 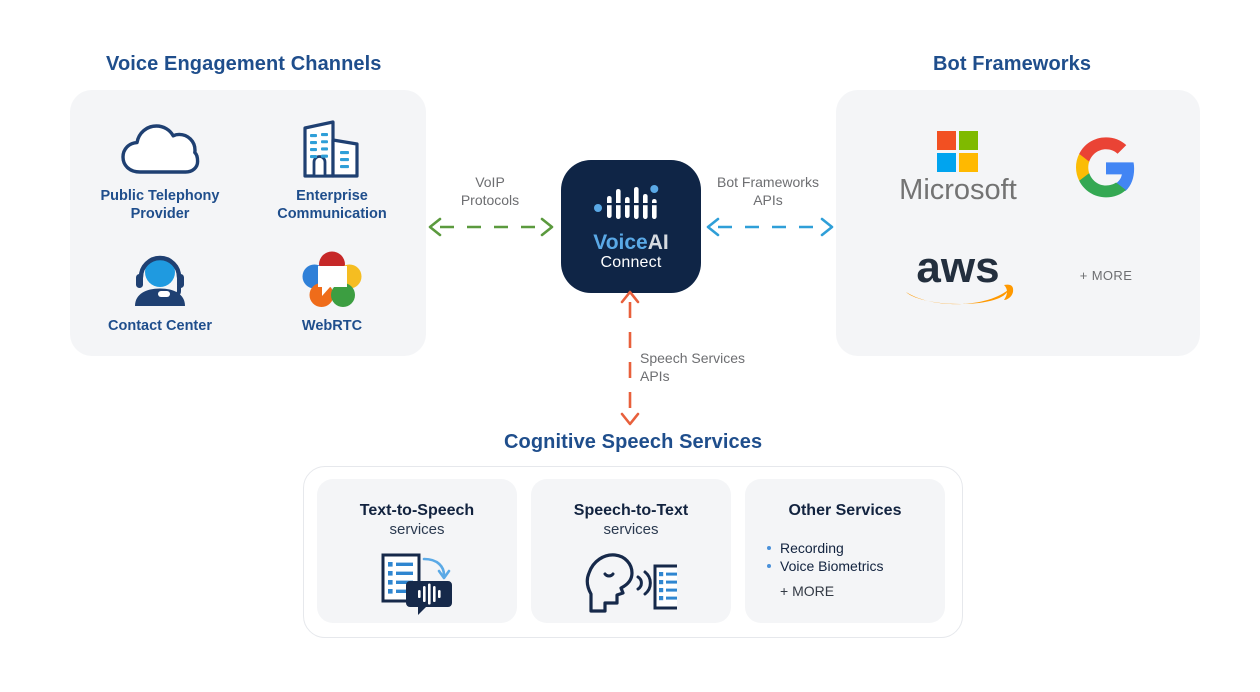 I want to click on voice-waveform-icon, so click(x=631, y=205).